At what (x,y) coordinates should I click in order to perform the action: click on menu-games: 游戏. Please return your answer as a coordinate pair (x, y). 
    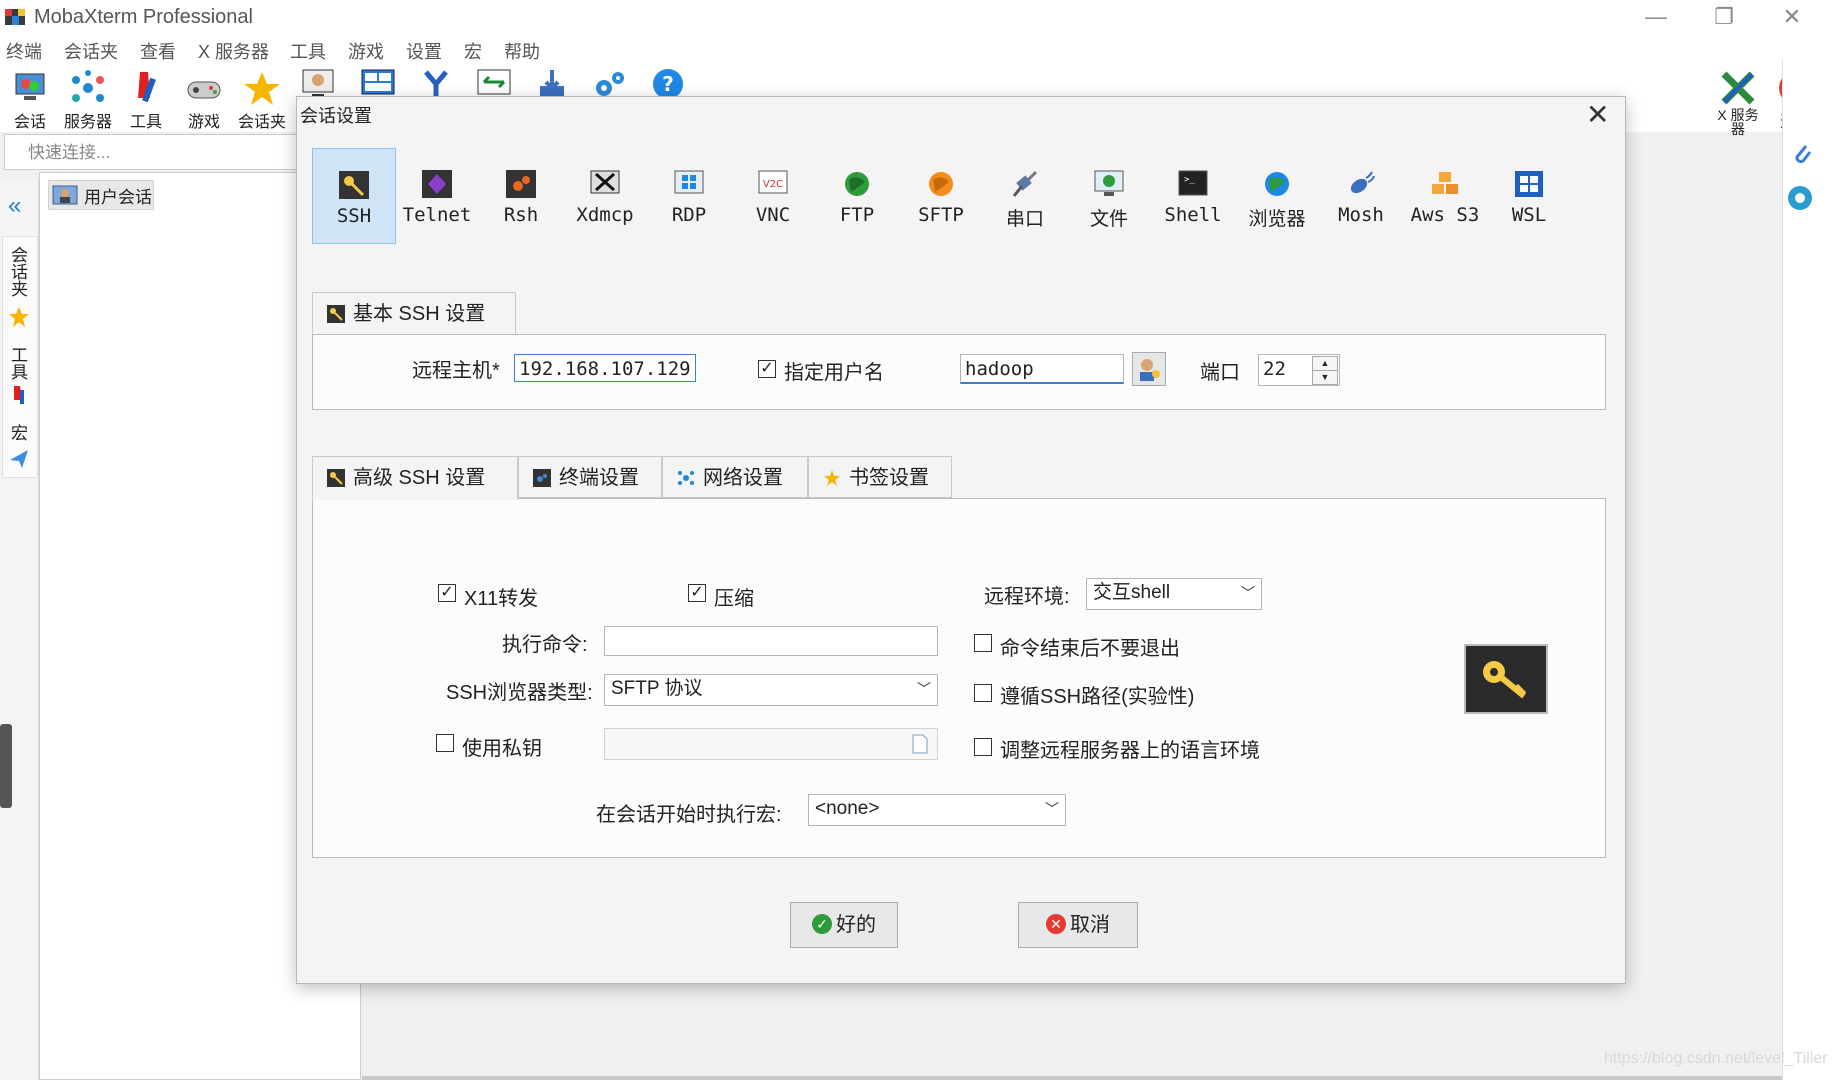
    Looking at the image, I should click on (366, 51).